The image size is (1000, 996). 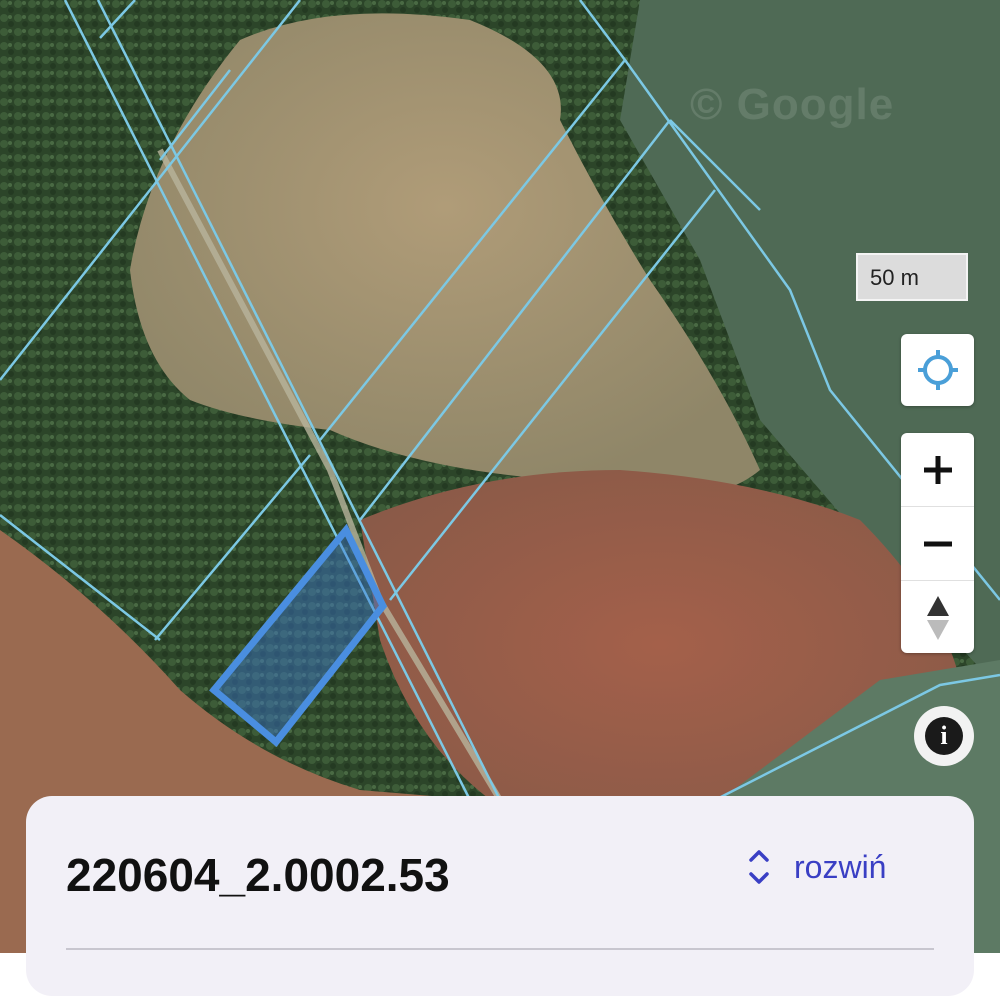 I want to click on scale-bar: 50 m, so click(x=912, y=277).